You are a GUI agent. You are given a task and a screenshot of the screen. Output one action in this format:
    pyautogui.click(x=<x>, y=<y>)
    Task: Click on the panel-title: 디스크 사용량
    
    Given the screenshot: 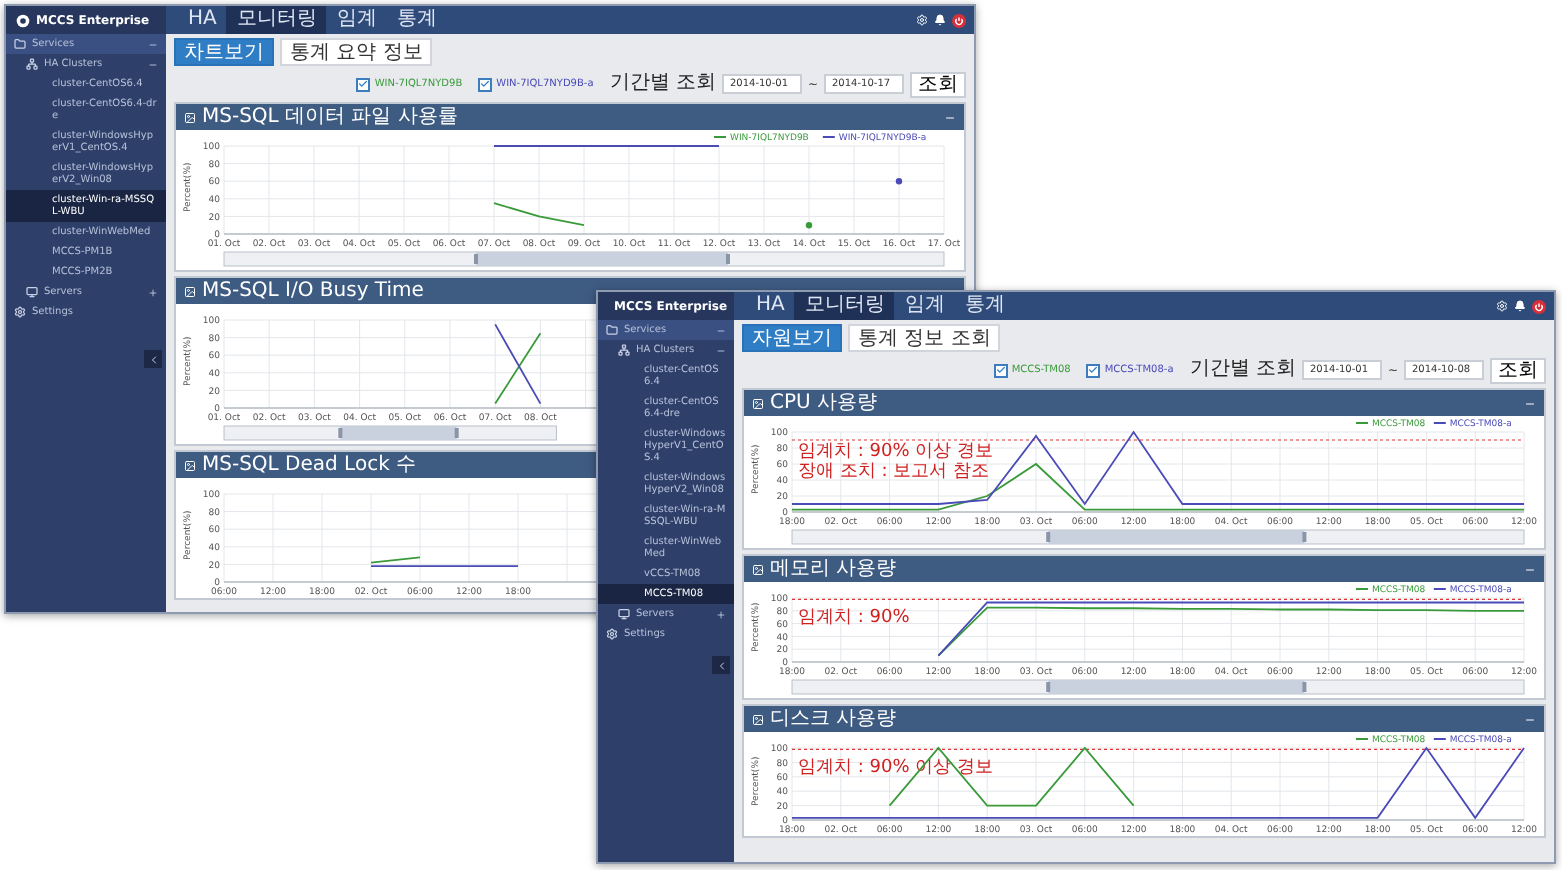 What is the action you would take?
    pyautogui.click(x=833, y=719)
    